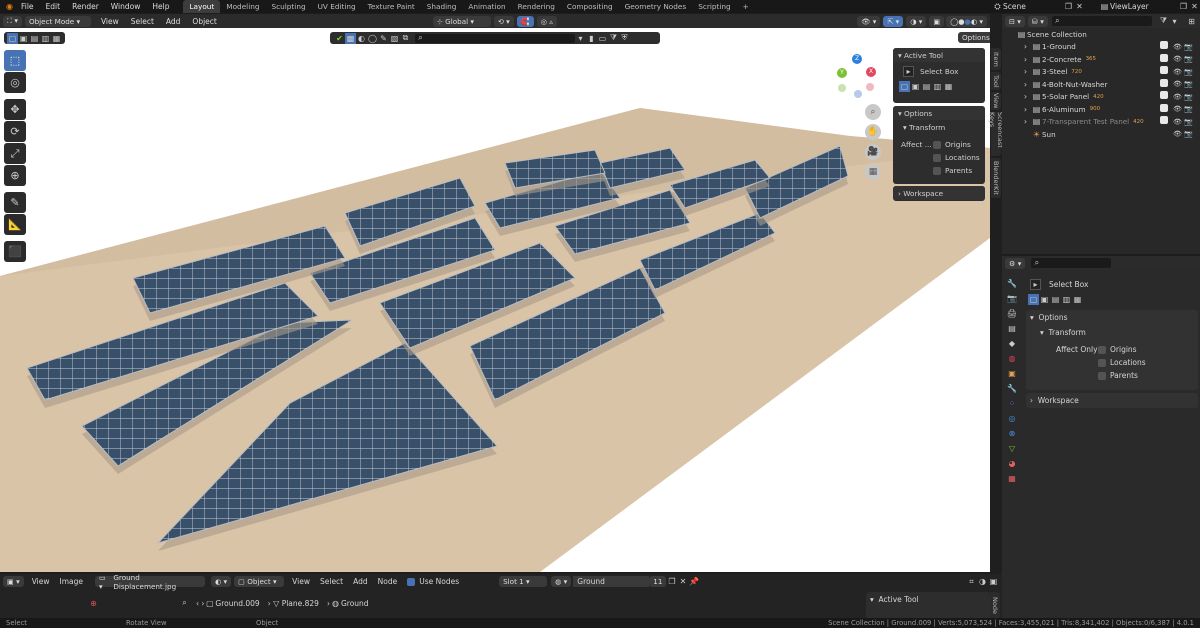 This screenshot has height=628, width=1200. I want to click on node-select-menu: Select, so click(331, 581).